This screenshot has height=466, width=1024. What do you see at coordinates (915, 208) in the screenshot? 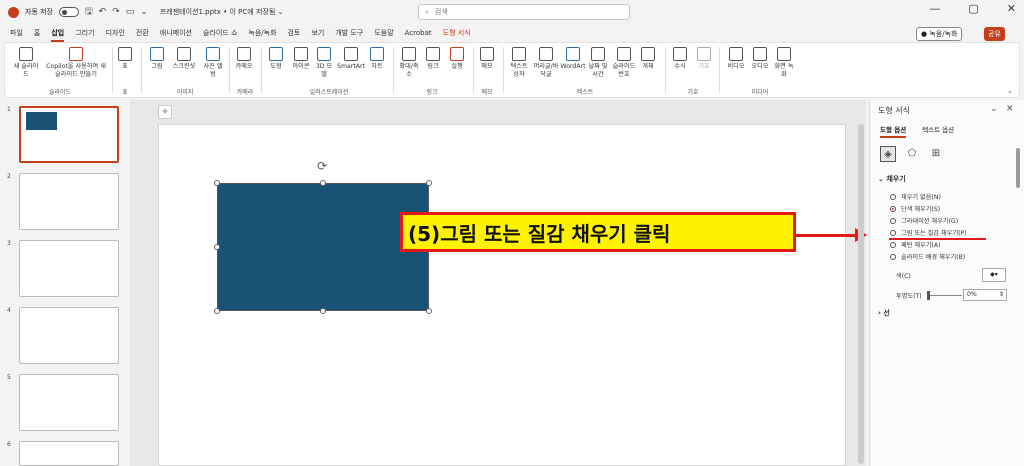
I see `fill-option-solid: 단색 채우기(S)` at bounding box center [915, 208].